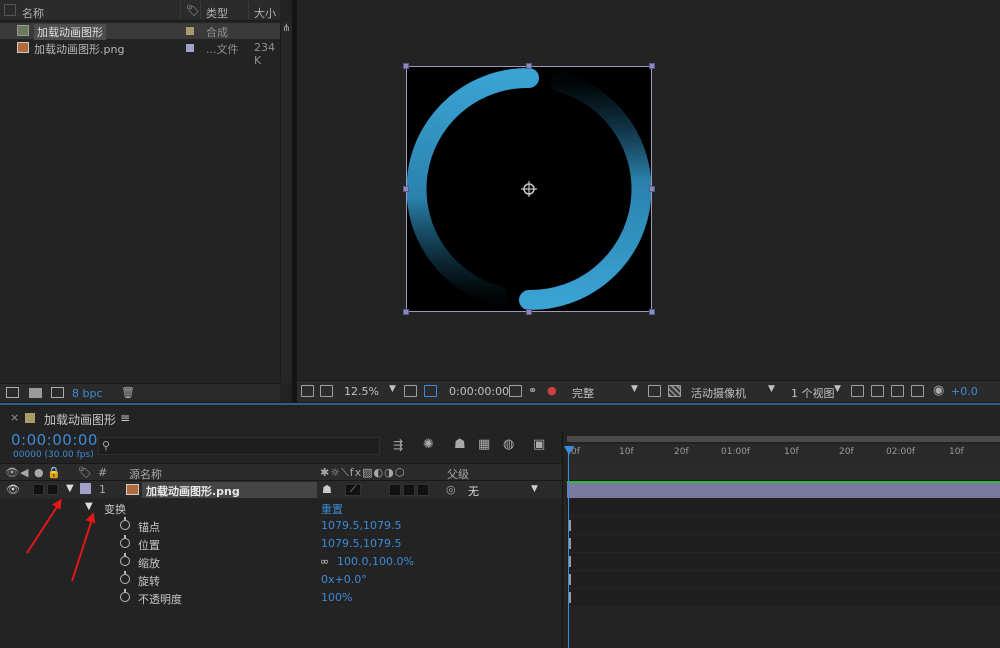 The image size is (1000, 648). Describe the element at coordinates (568, 548) in the screenshot. I see `current-time-indicator` at that location.